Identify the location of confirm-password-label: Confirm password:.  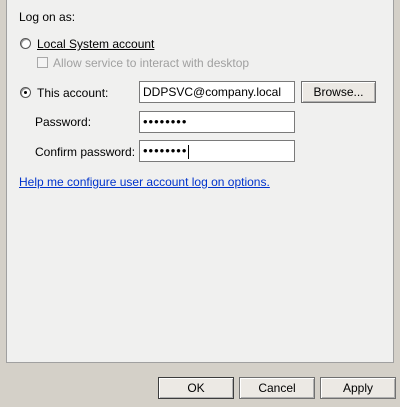
(85, 152).